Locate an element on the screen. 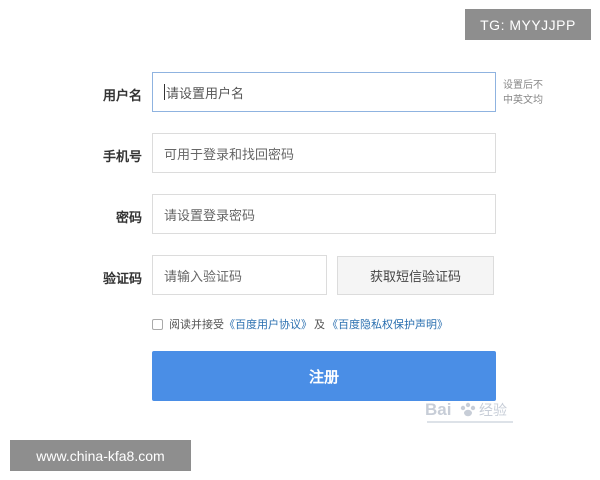 Image resolution: width=600 pixels, height=480 pixels. password-field: 请设置登录密码 is located at coordinates (324, 214).